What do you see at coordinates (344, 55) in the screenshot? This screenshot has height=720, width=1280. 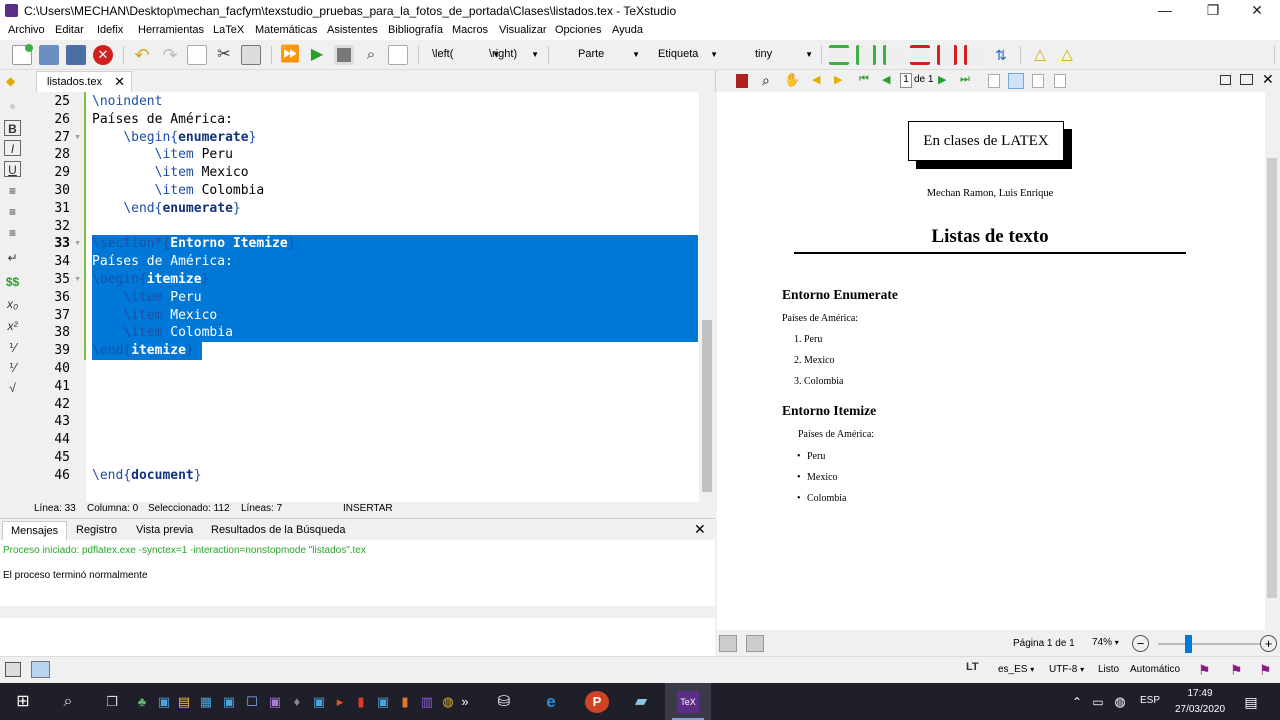 I see `stop-icon` at bounding box center [344, 55].